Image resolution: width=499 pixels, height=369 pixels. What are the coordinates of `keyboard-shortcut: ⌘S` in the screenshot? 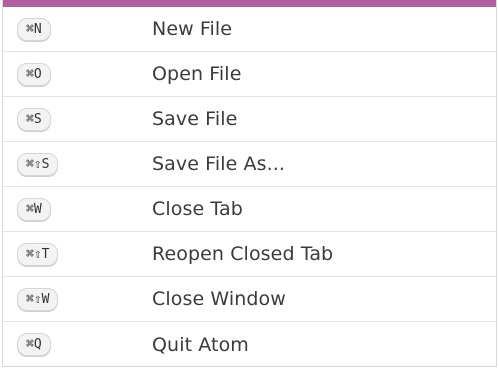 It's located at (34, 119).